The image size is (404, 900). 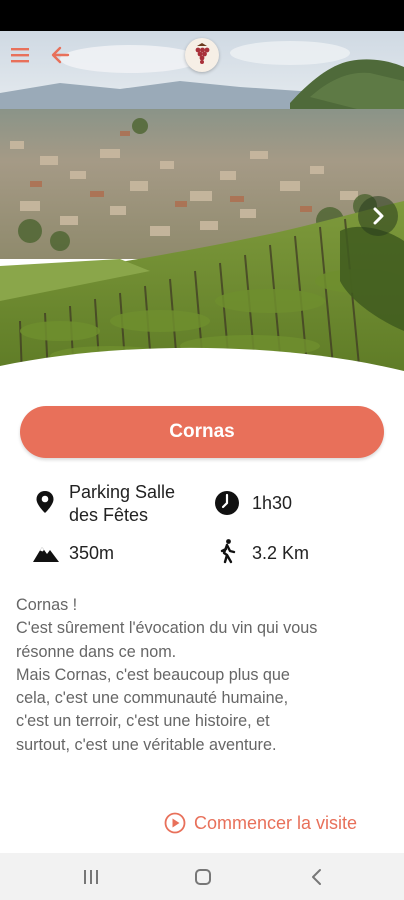 I want to click on chevron-left-icon, so click(x=316, y=877).